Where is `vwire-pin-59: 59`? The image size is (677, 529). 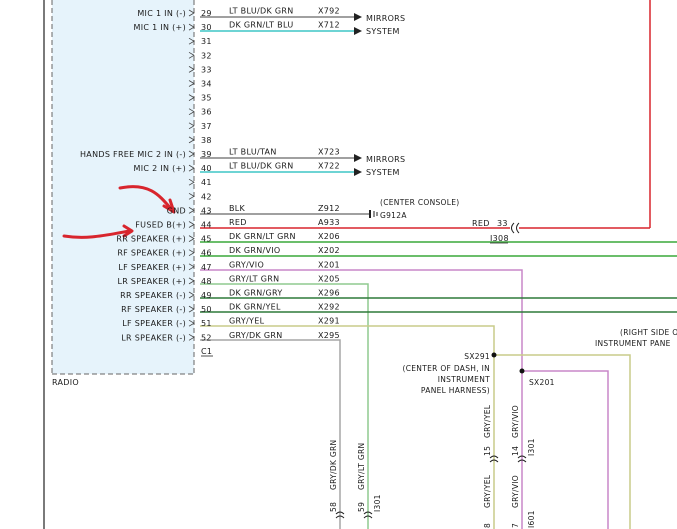 vwire-pin-59: 59 is located at coordinates (361, 507).